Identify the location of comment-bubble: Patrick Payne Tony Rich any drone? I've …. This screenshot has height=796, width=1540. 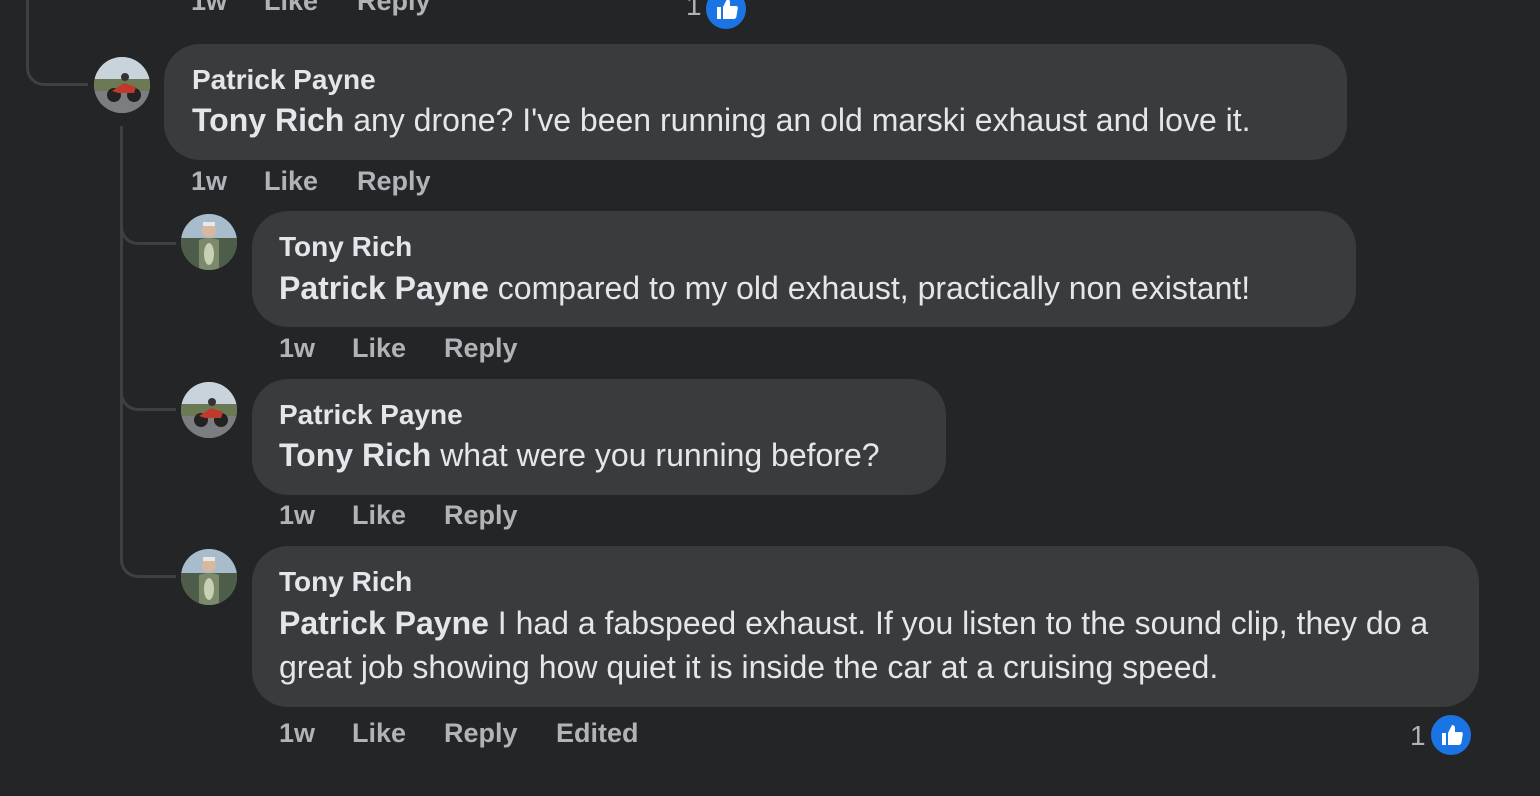
(755, 102).